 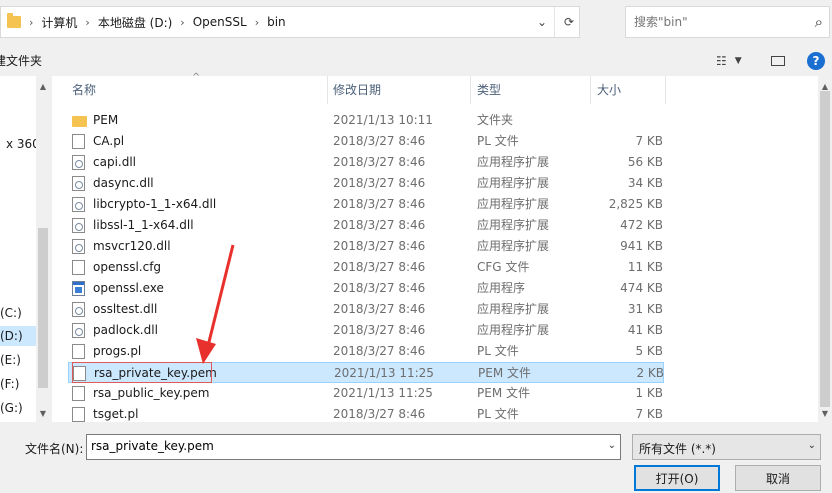 What do you see at coordinates (495, 120) in the screenshot?
I see `file-type: 文件夹` at bounding box center [495, 120].